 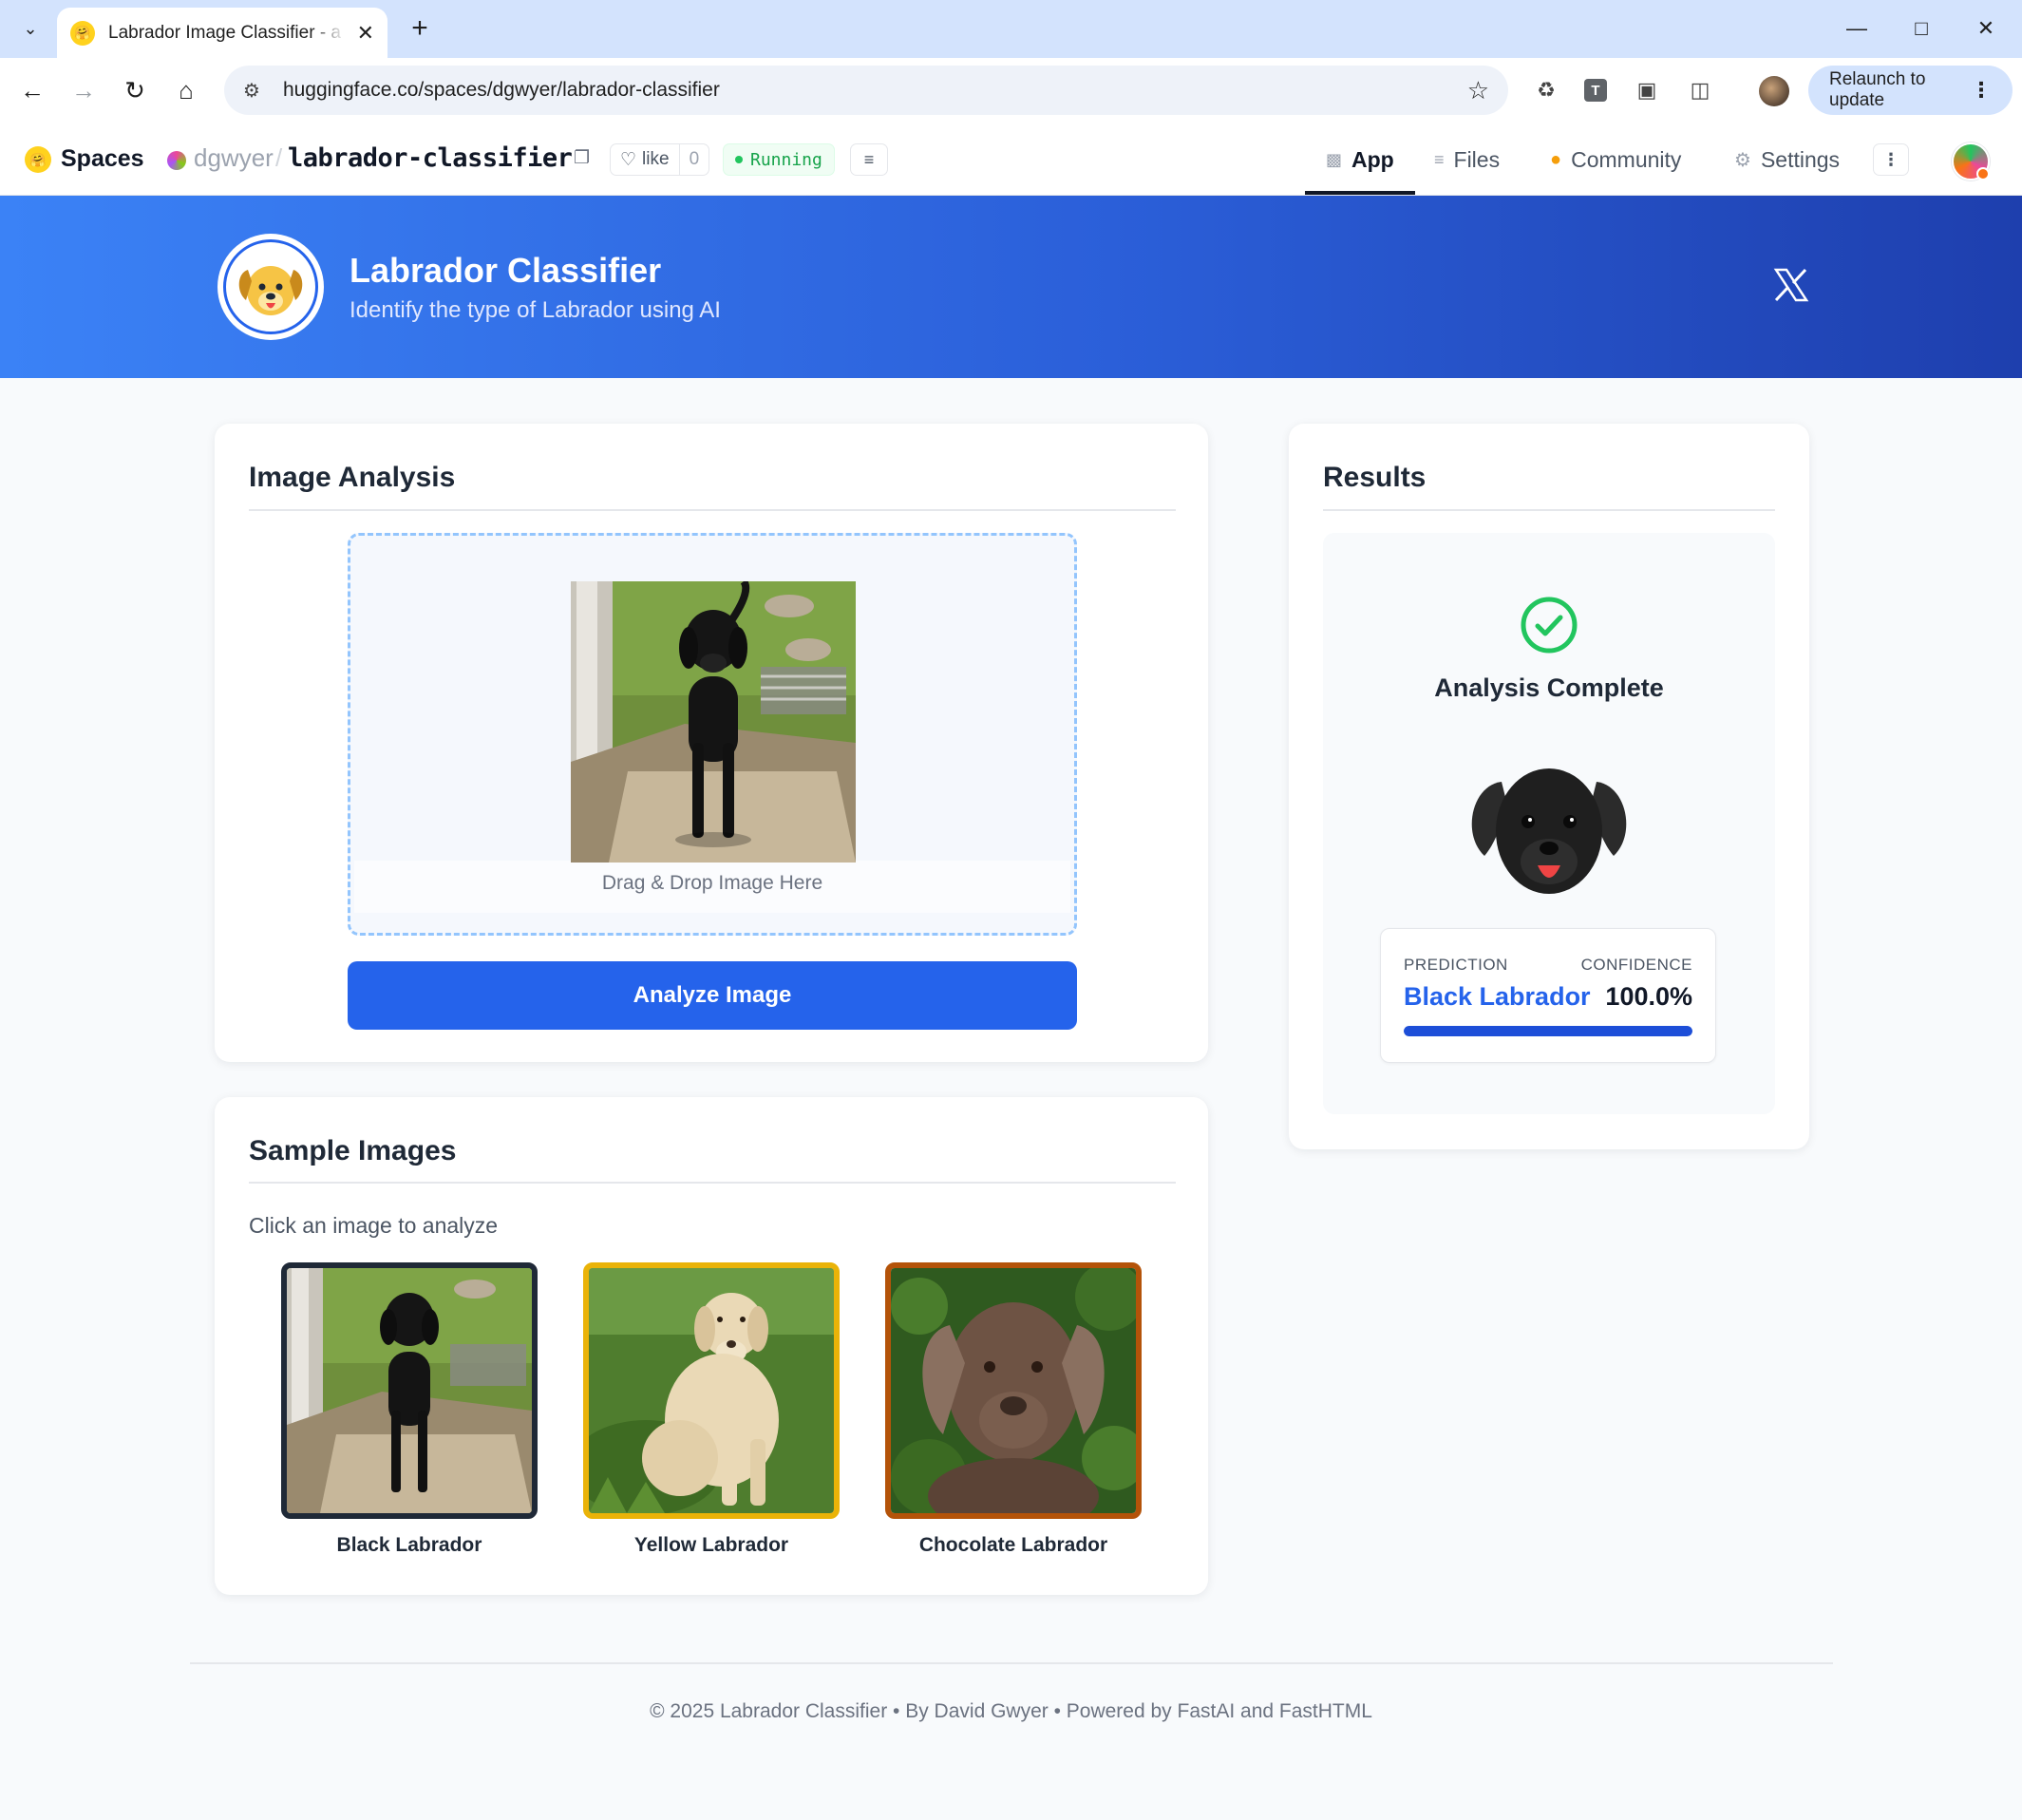 I want to click on results-title: Results, so click(x=1375, y=477).